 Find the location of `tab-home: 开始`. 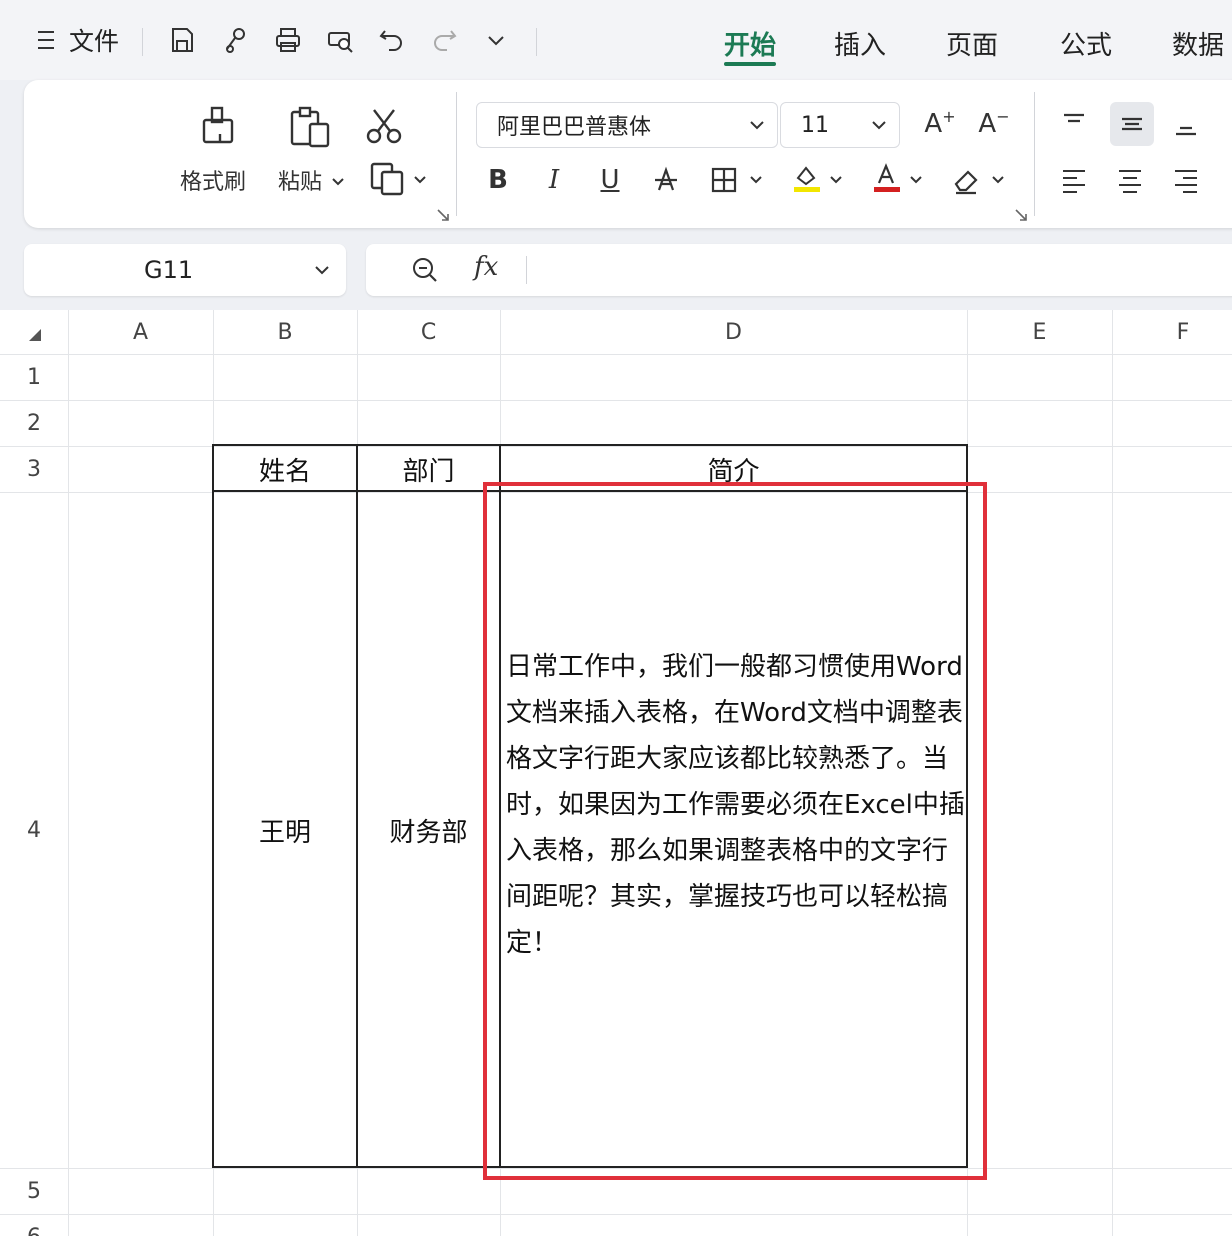

tab-home: 开始 is located at coordinates (750, 43).